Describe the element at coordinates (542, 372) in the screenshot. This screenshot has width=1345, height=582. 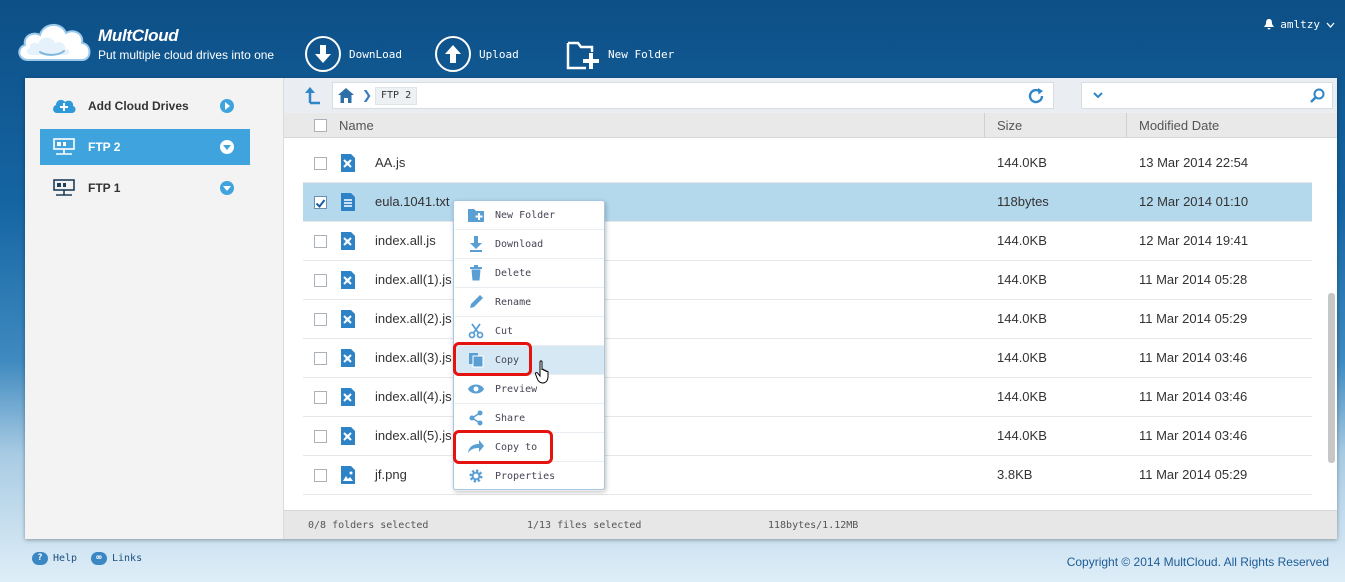
I see `hand-cursor-icon` at that location.